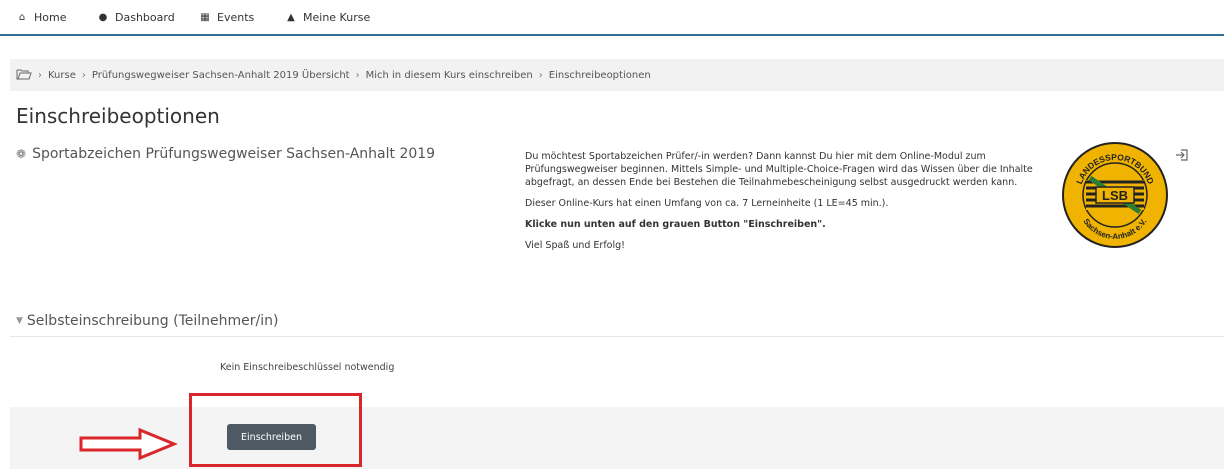 Image resolution: width=1224 pixels, height=469 pixels. I want to click on home-icon: ⌂, so click(22, 17).